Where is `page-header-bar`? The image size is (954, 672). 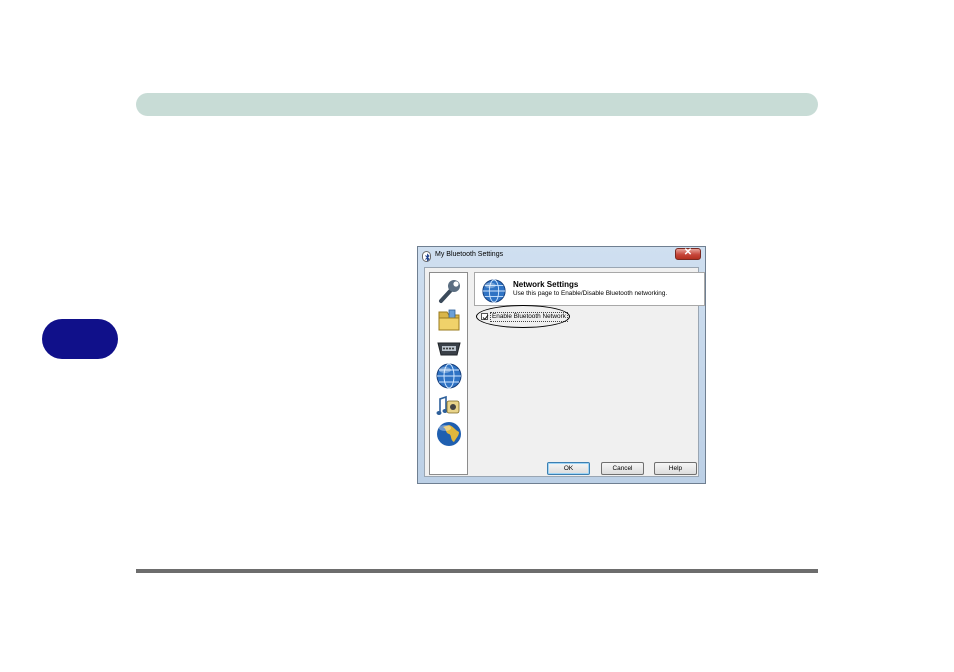
page-header-bar is located at coordinates (477, 104).